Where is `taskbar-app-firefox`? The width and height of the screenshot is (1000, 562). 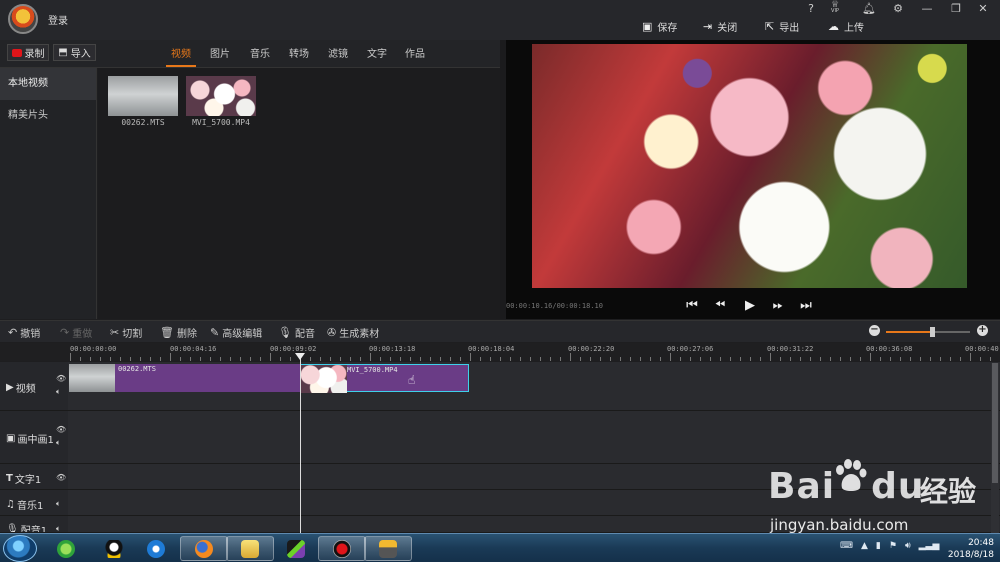 taskbar-app-firefox is located at coordinates (204, 548).